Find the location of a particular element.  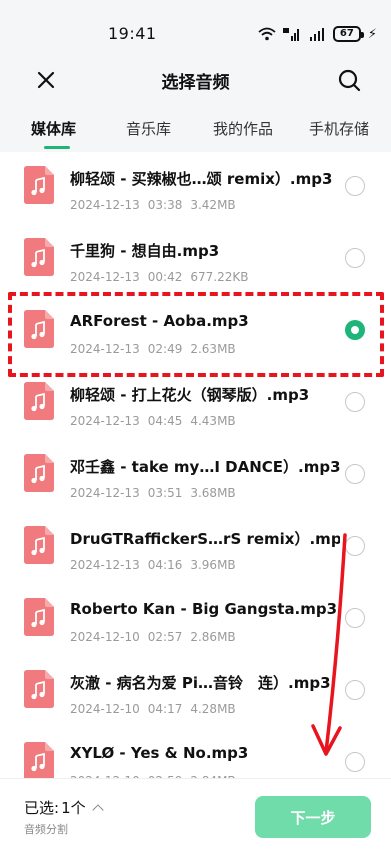

file-meta: 2024-12-13 04:45 4.43MB is located at coordinates (157, 421).